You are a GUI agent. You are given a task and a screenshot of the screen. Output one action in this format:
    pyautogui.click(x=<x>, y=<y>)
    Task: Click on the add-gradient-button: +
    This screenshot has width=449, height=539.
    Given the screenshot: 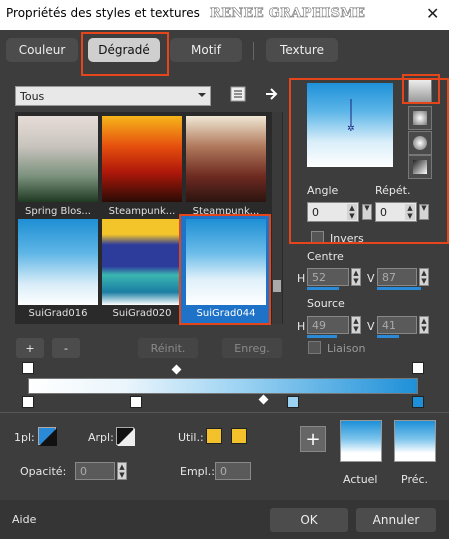 What is the action you would take?
    pyautogui.click(x=30, y=348)
    